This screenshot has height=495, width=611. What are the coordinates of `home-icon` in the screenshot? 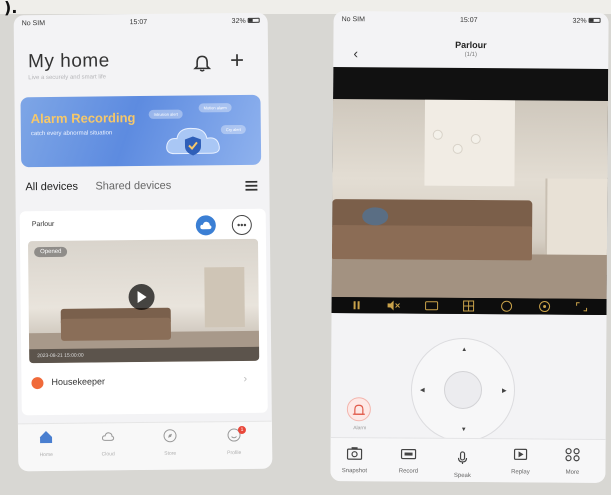 It's located at (46, 437).